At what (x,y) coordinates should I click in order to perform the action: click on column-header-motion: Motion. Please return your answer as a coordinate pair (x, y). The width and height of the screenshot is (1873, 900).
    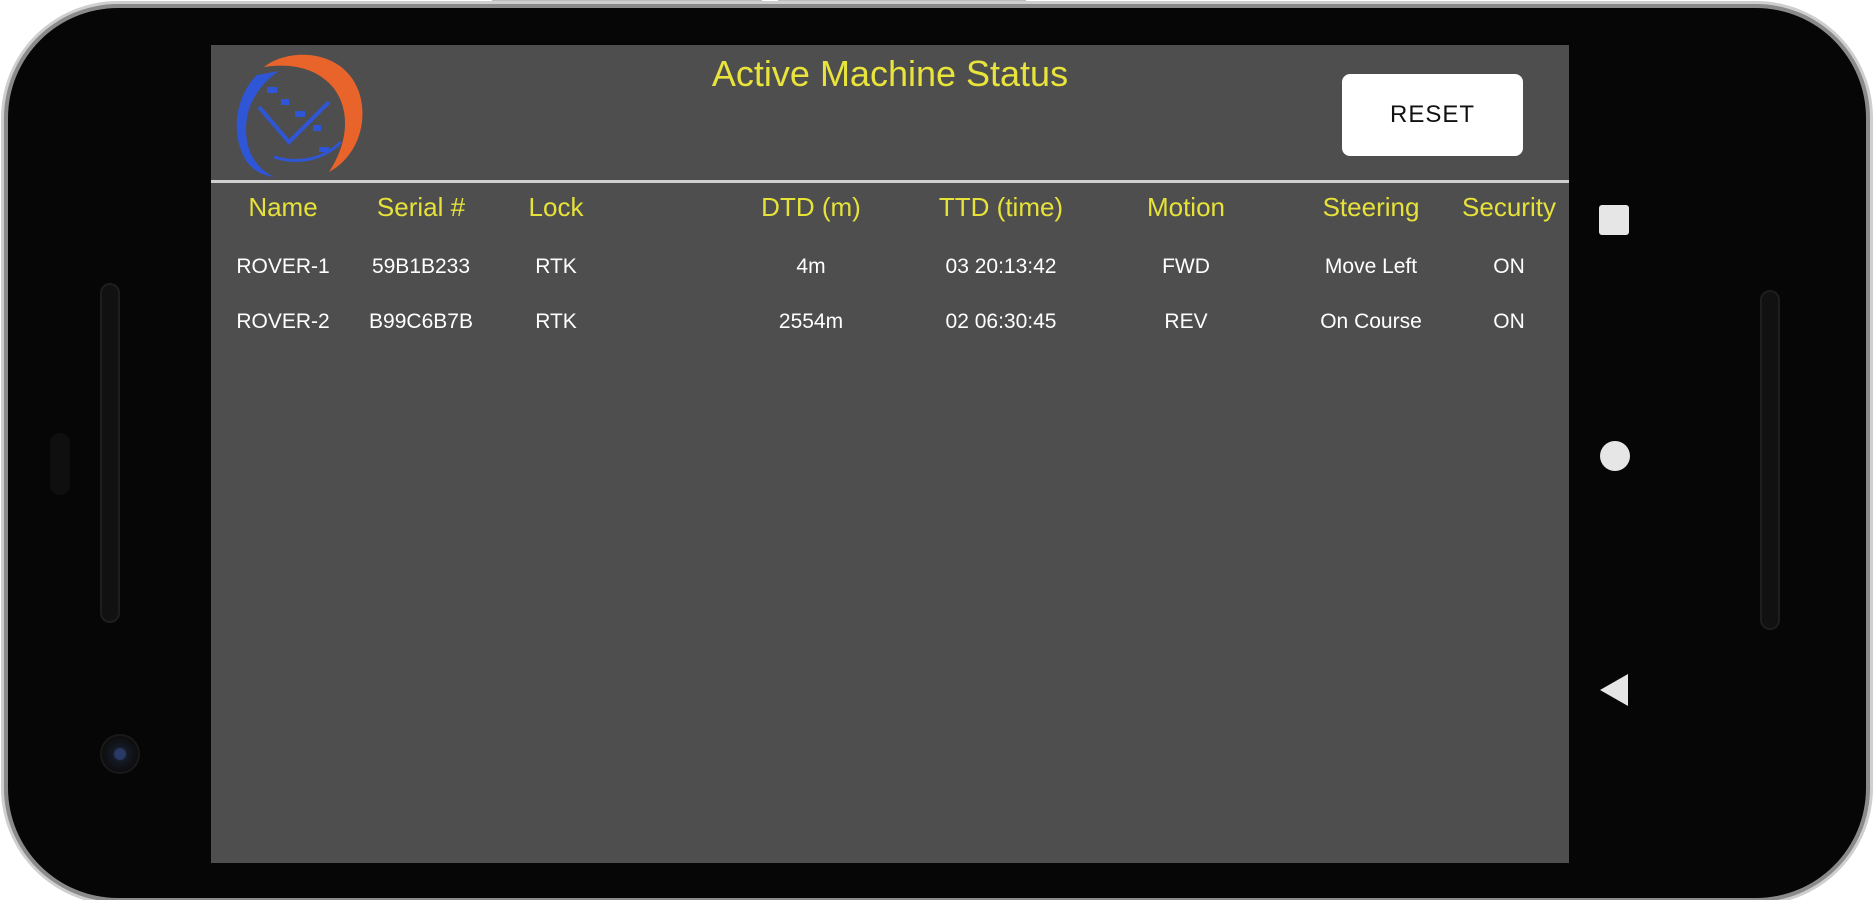
    Looking at the image, I should click on (1186, 207).